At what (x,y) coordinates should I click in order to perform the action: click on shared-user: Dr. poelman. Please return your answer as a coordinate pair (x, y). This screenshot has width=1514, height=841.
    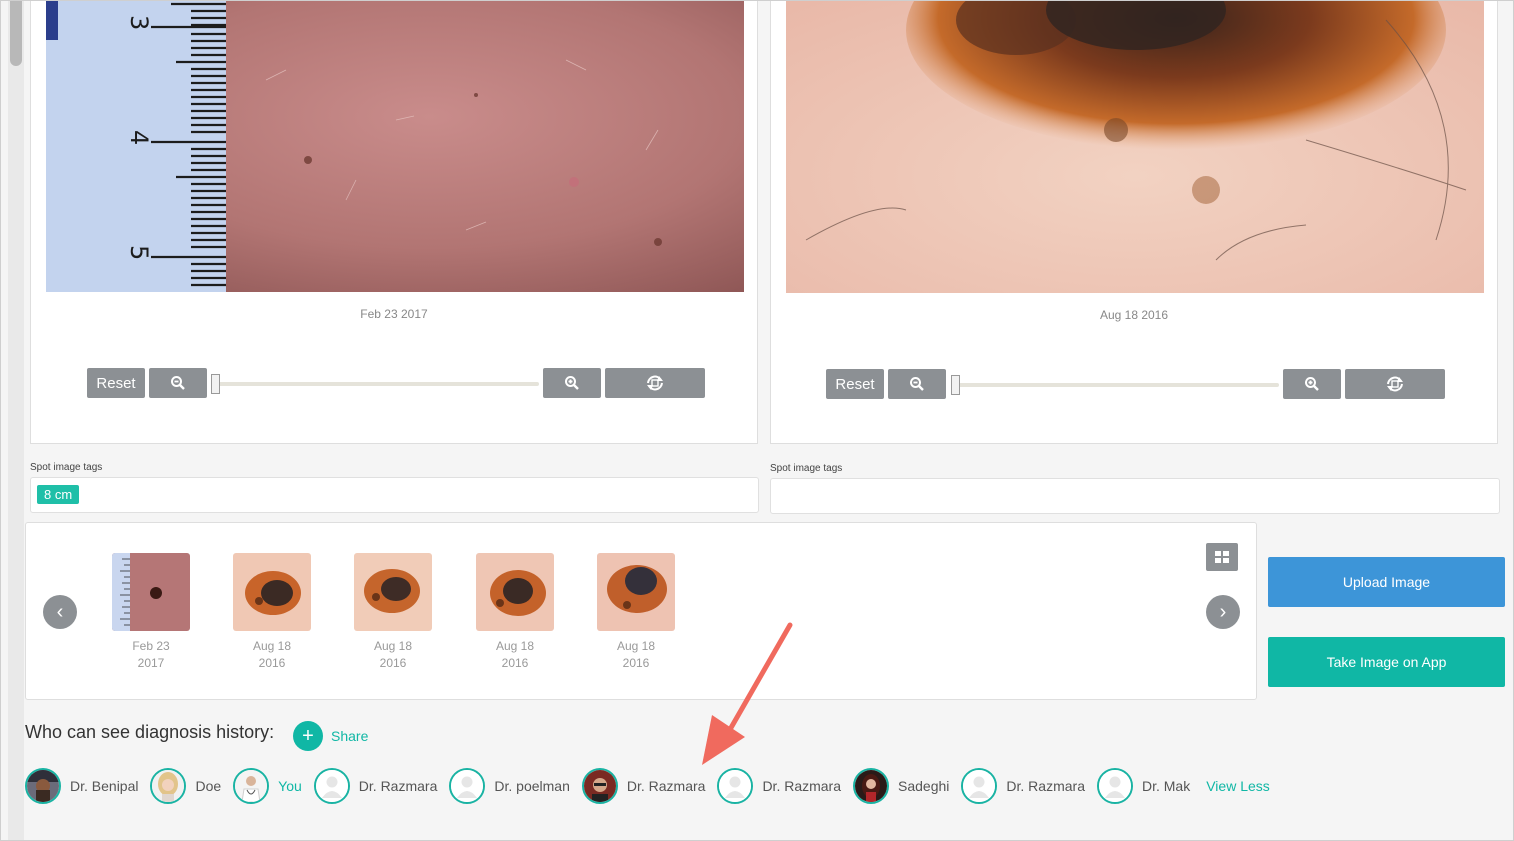
    Looking at the image, I should click on (509, 786).